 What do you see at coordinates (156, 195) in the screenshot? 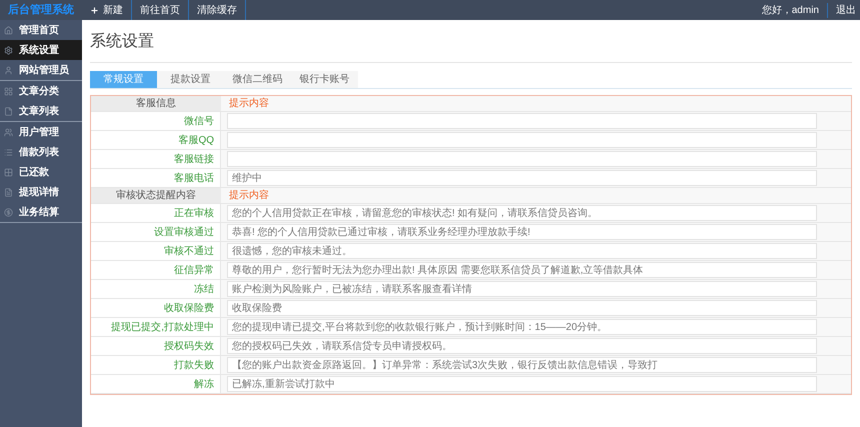
I see `section-label: 审核状态提醒内容` at bounding box center [156, 195].